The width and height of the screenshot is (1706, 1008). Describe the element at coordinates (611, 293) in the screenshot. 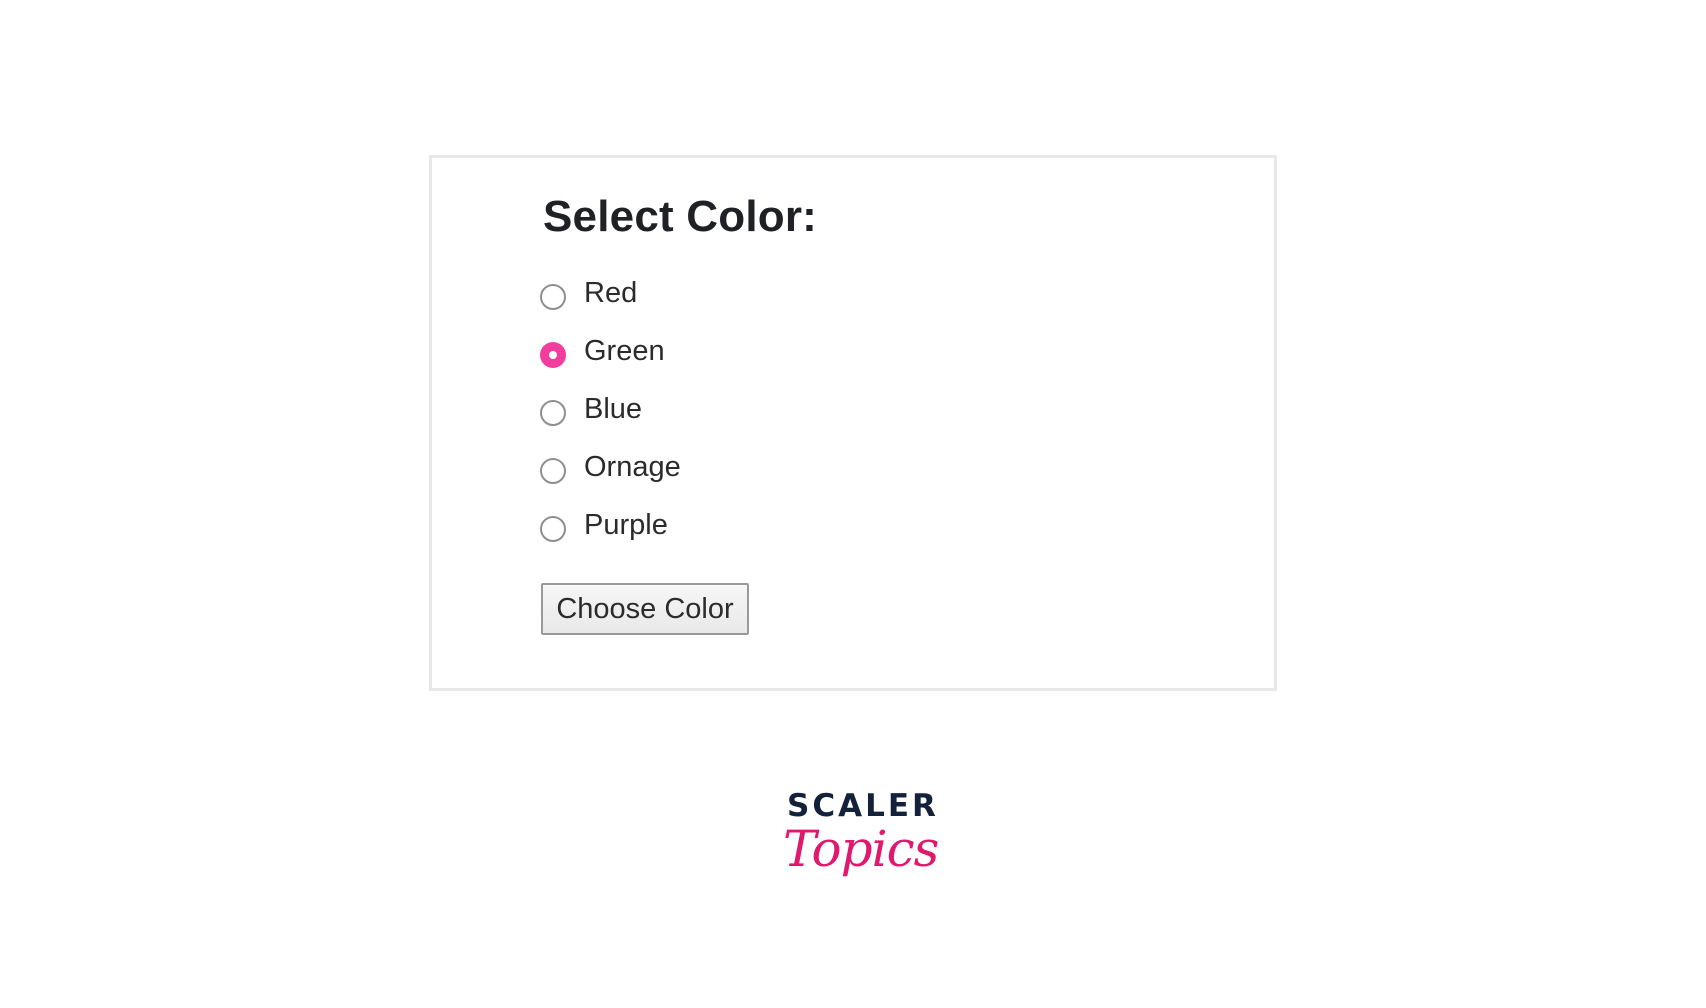

I see `radio-label: Red` at that location.